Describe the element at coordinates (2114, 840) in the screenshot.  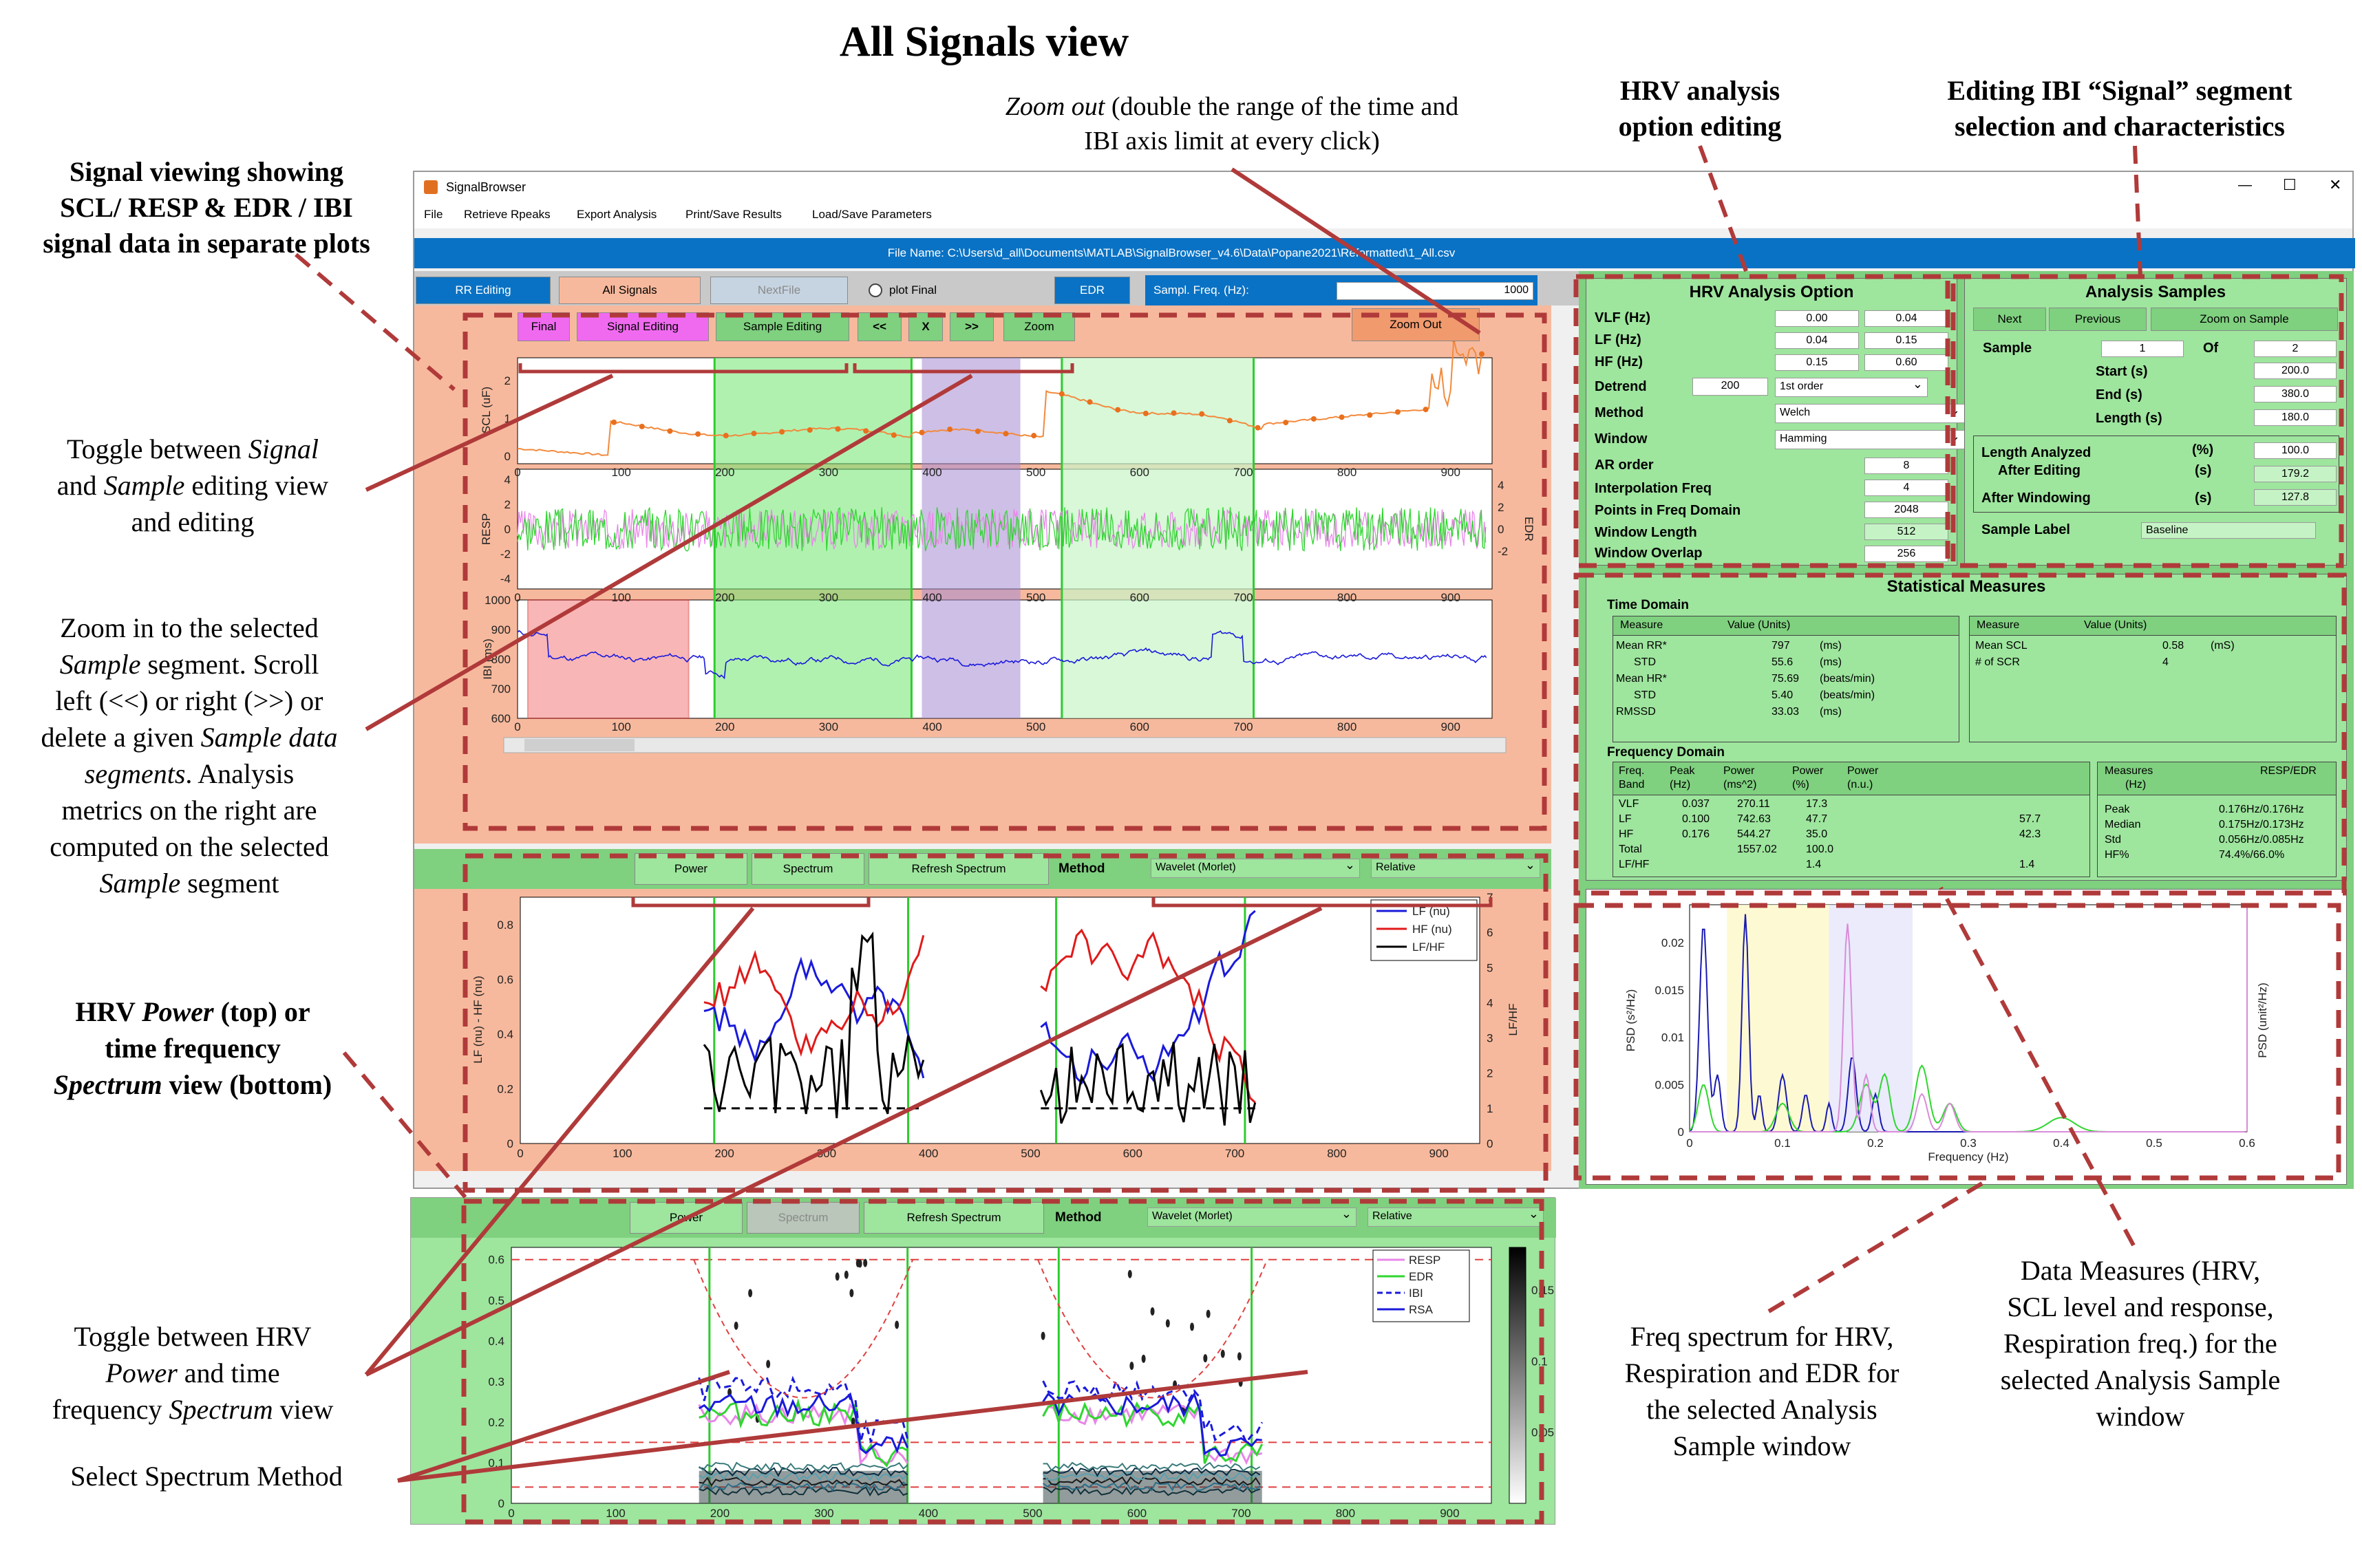
I see `resp-measure-name: Std` at that location.